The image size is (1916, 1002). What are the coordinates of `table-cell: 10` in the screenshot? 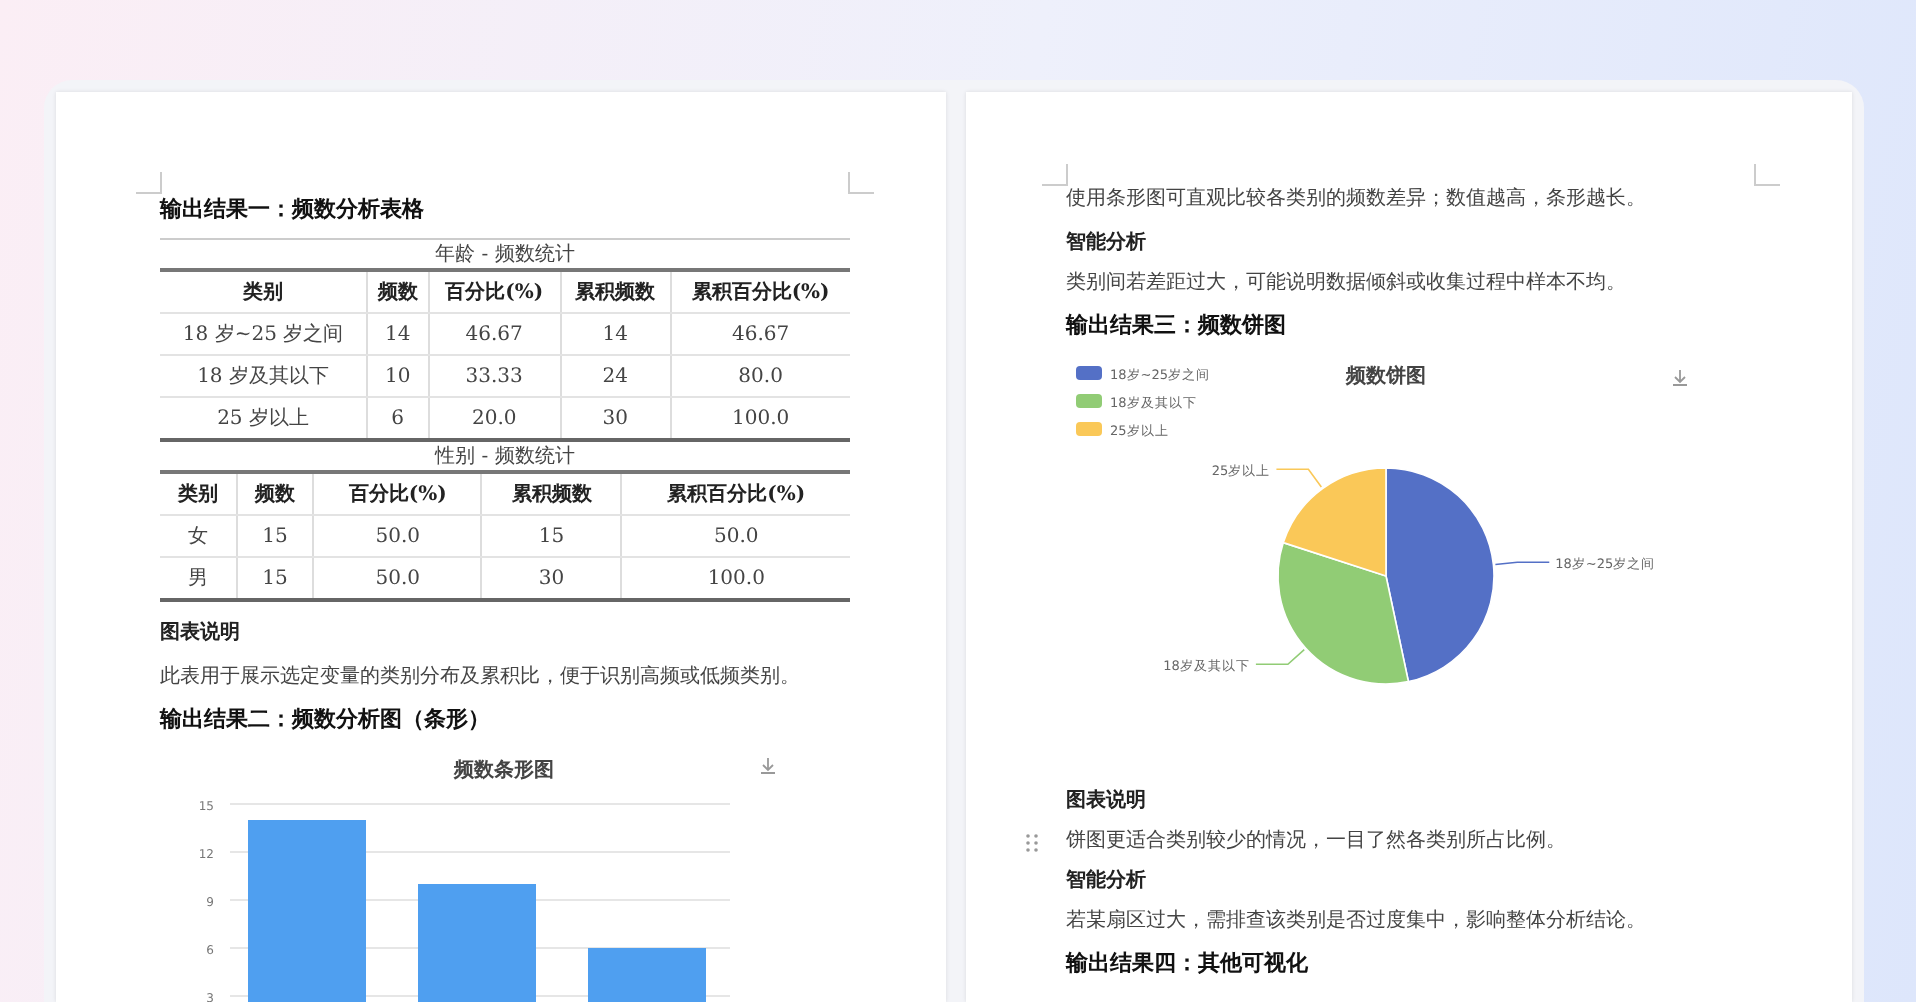 It's located at (398, 376).